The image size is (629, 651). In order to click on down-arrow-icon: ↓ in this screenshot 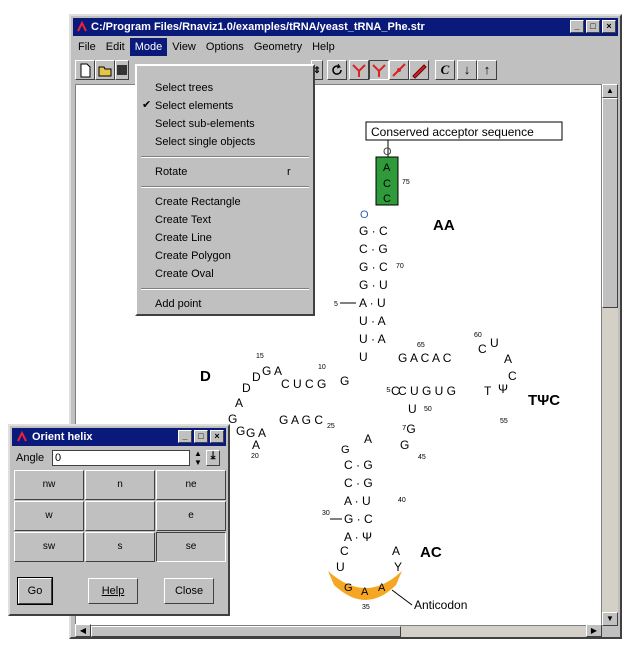, I will do `click(467, 70)`.